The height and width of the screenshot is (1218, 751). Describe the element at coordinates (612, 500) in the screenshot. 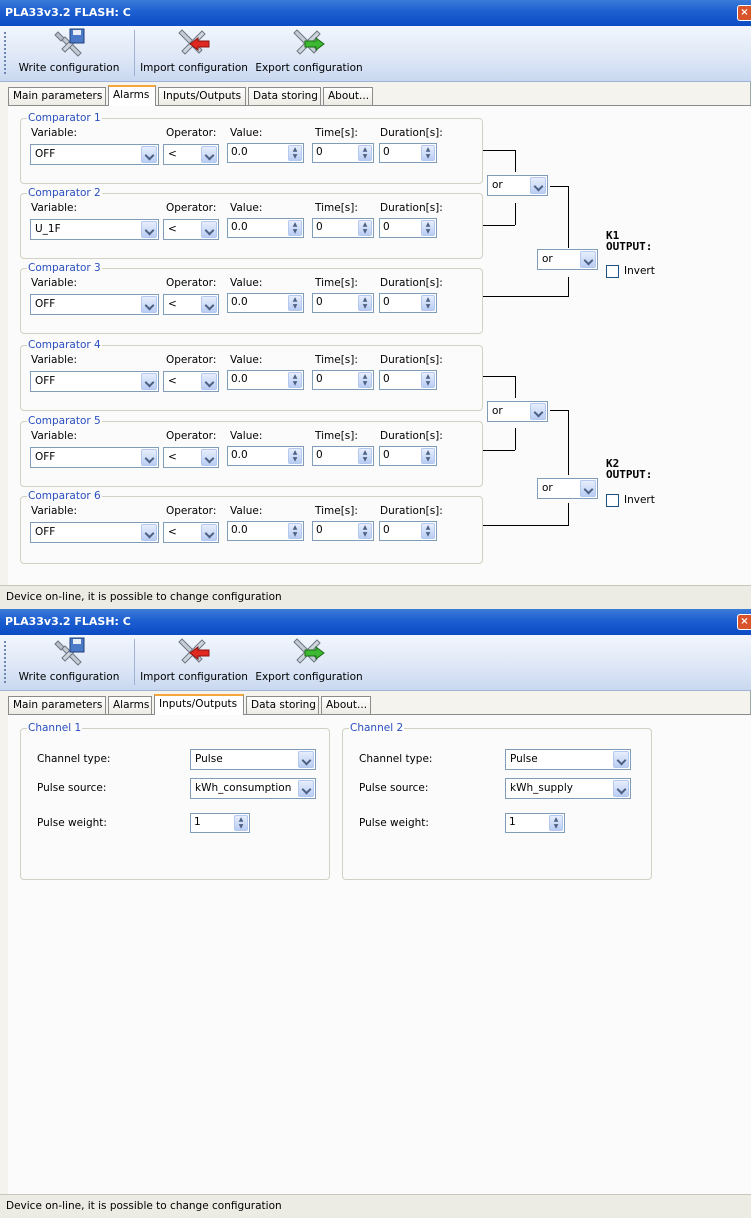

I see `k2-invert-checkbox` at that location.